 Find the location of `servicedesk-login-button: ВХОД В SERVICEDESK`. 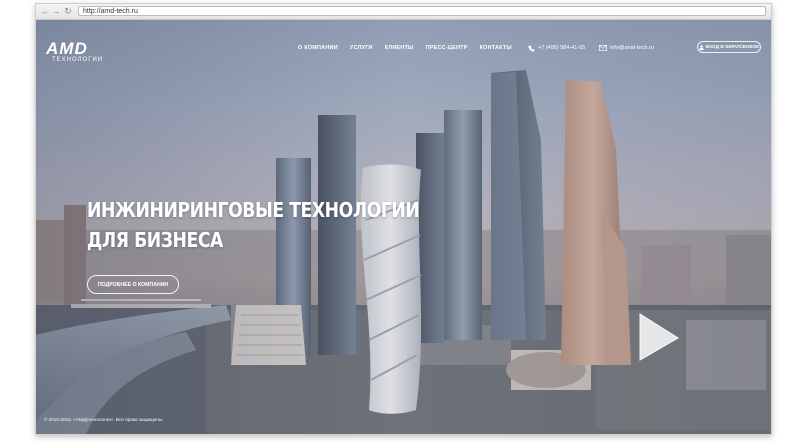

servicedesk-login-button: ВХОД В SERVICEDESK is located at coordinates (729, 47).